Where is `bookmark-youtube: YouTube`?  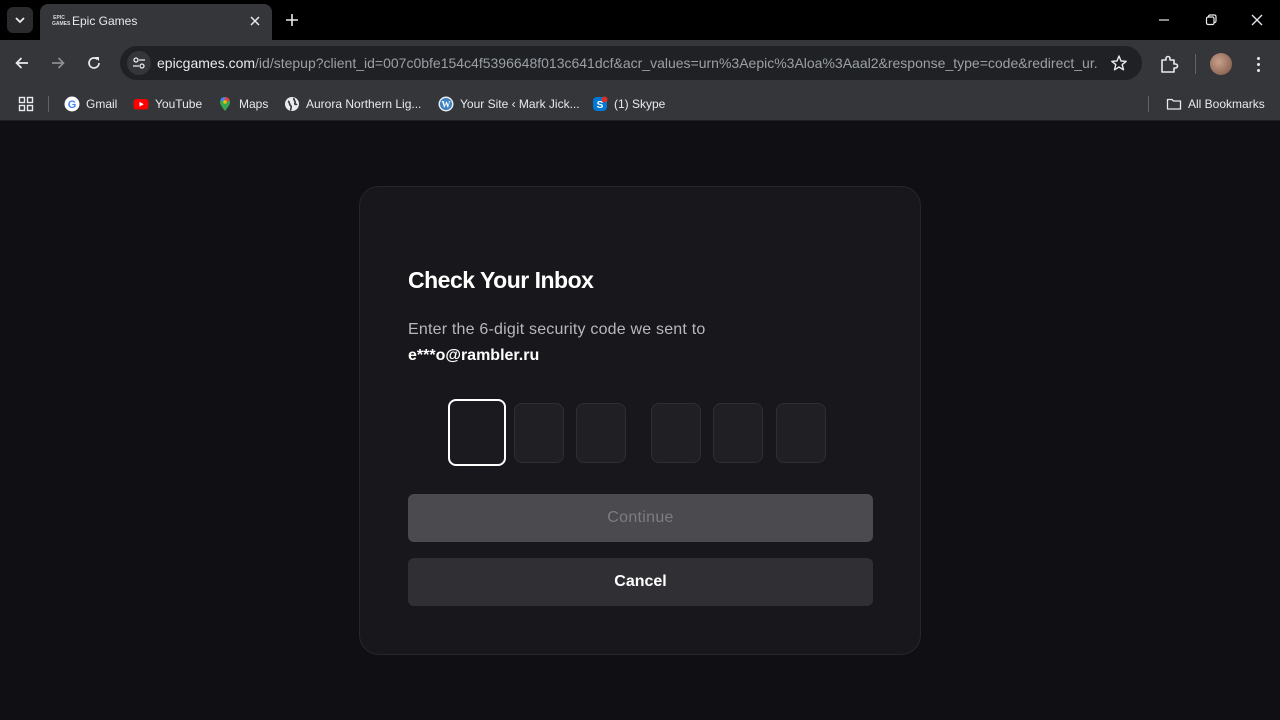
bookmark-youtube: YouTube is located at coordinates (167, 104).